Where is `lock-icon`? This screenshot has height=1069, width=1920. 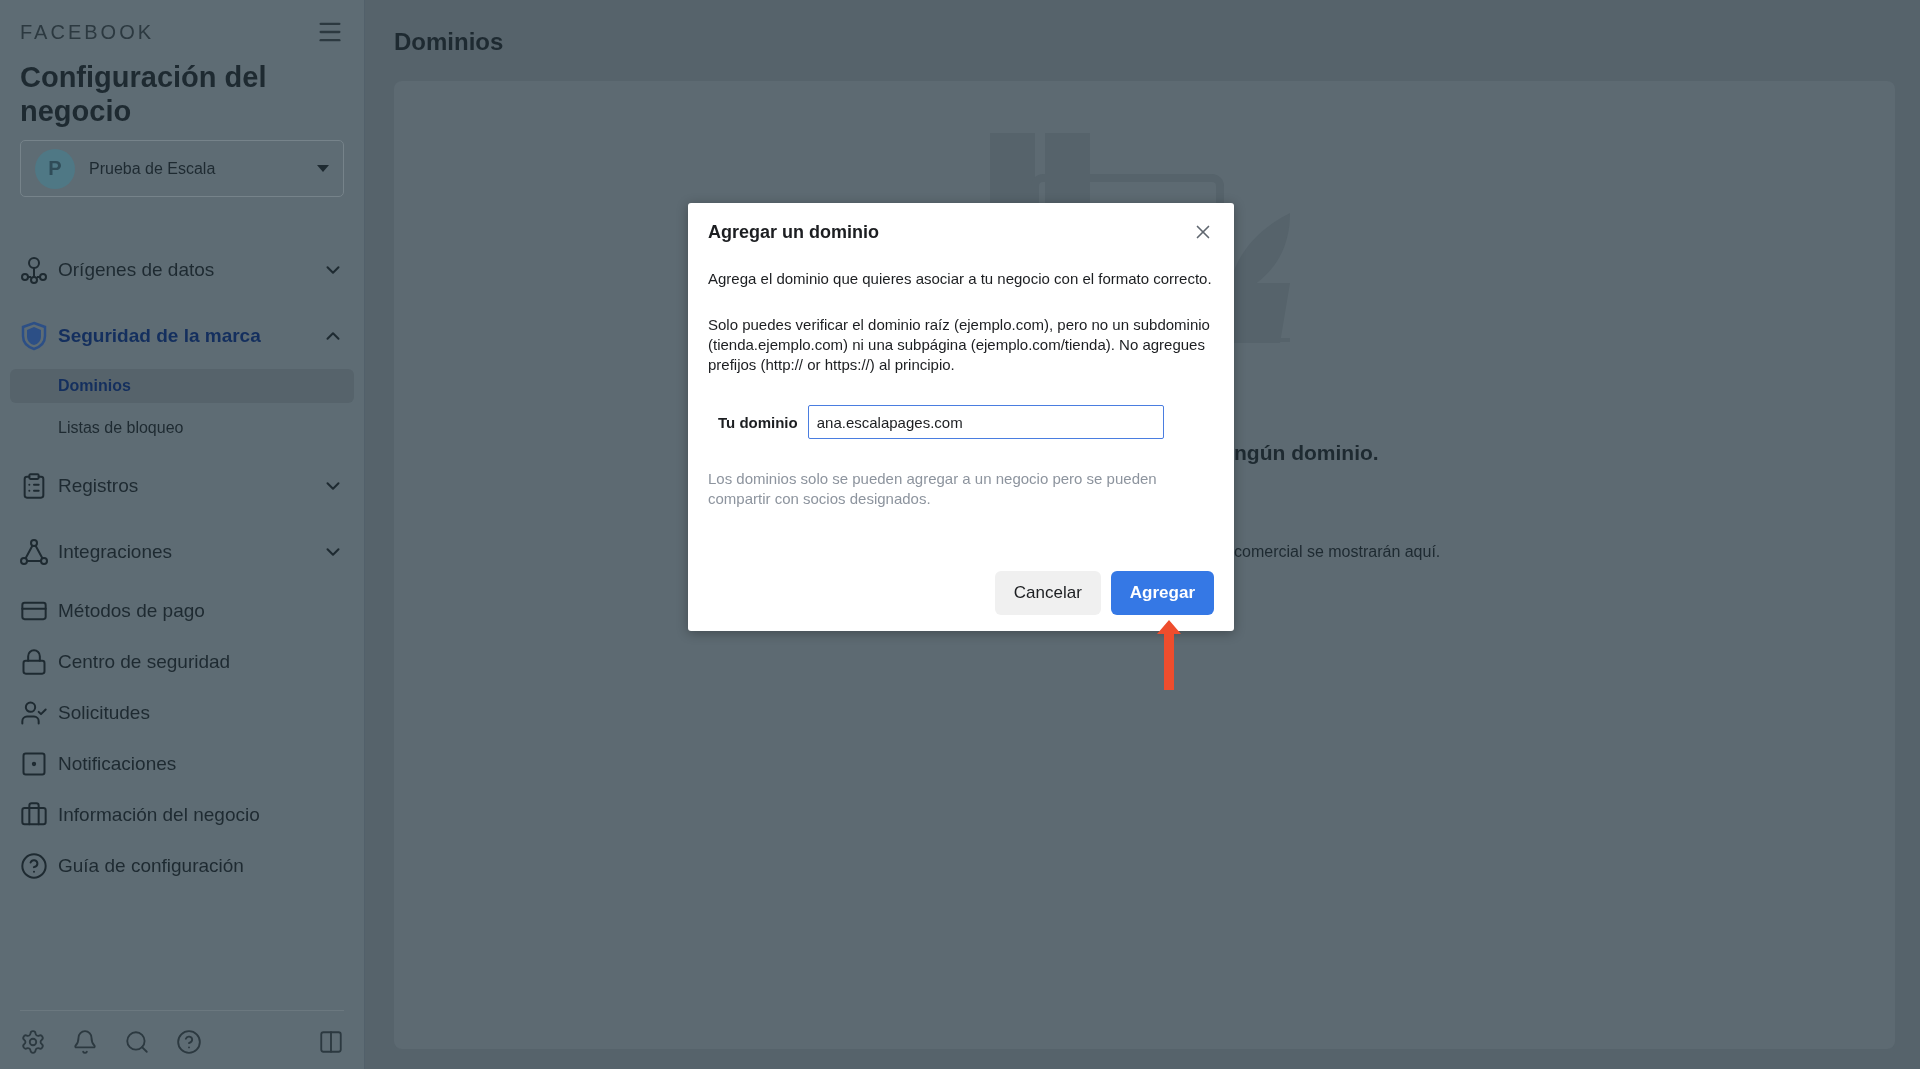 lock-icon is located at coordinates (34, 661).